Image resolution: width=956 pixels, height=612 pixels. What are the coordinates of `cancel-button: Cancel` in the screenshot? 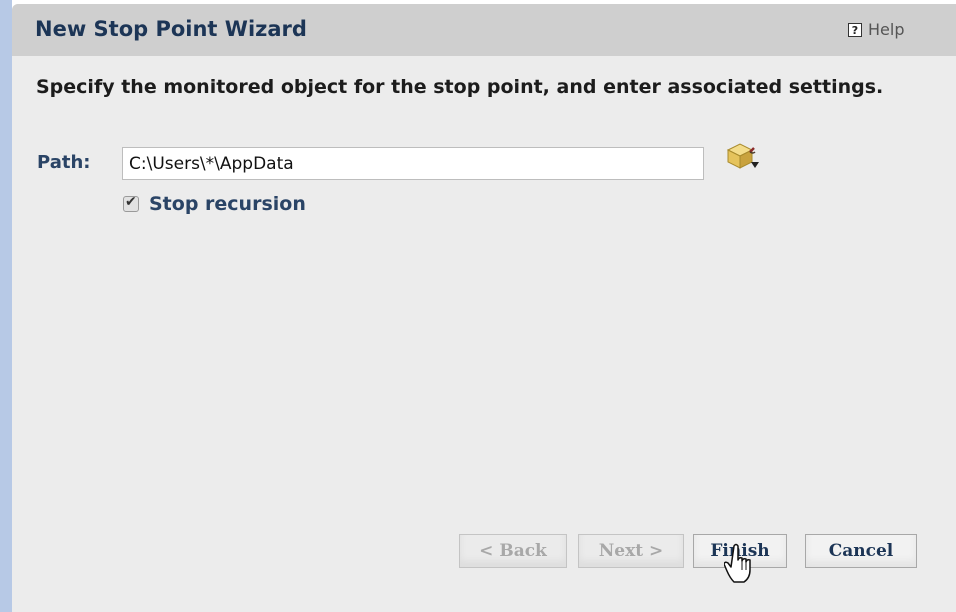 It's located at (861, 551).